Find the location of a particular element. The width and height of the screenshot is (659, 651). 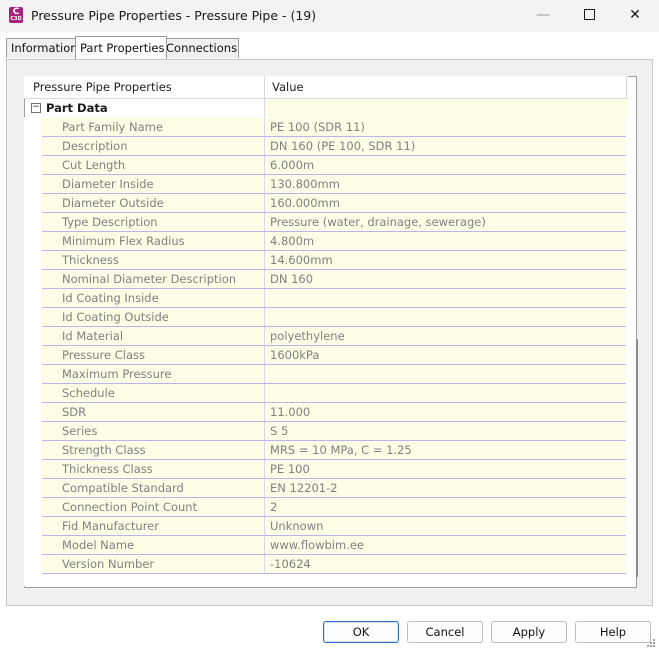

property-name: Fid Manufacturer is located at coordinates (110, 526).